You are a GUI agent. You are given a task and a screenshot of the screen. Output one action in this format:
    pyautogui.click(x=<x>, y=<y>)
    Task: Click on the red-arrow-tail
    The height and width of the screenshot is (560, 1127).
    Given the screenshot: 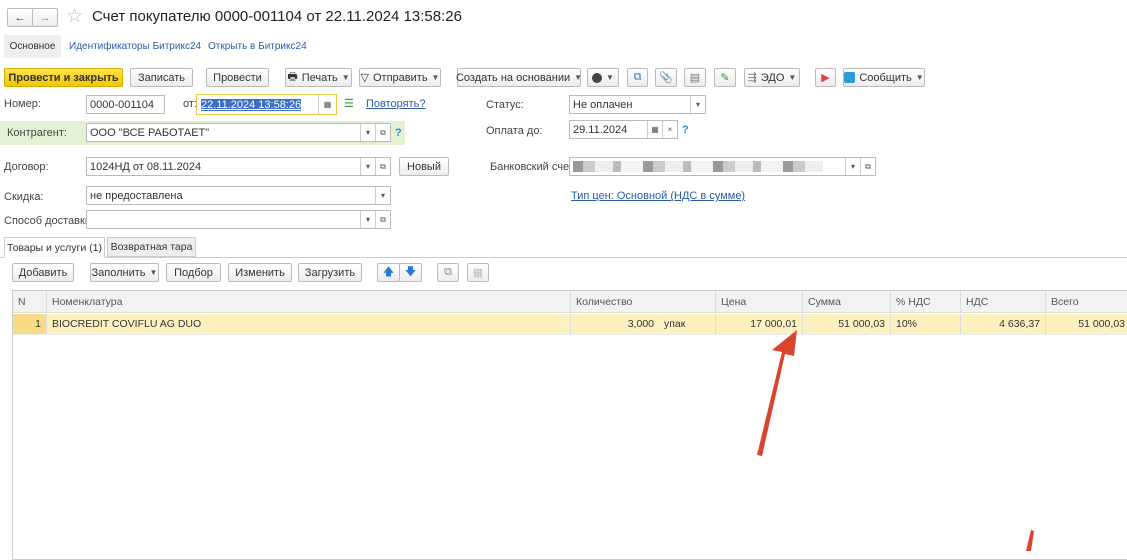 What is the action you would take?
    pyautogui.click(x=1030, y=540)
    